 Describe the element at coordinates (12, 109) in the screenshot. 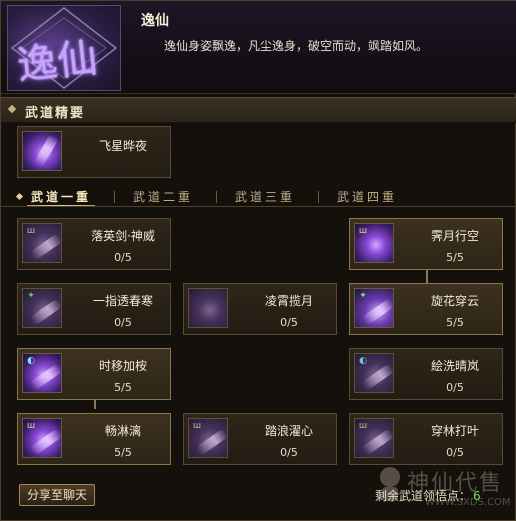

I see `section-bullet-icon` at that location.